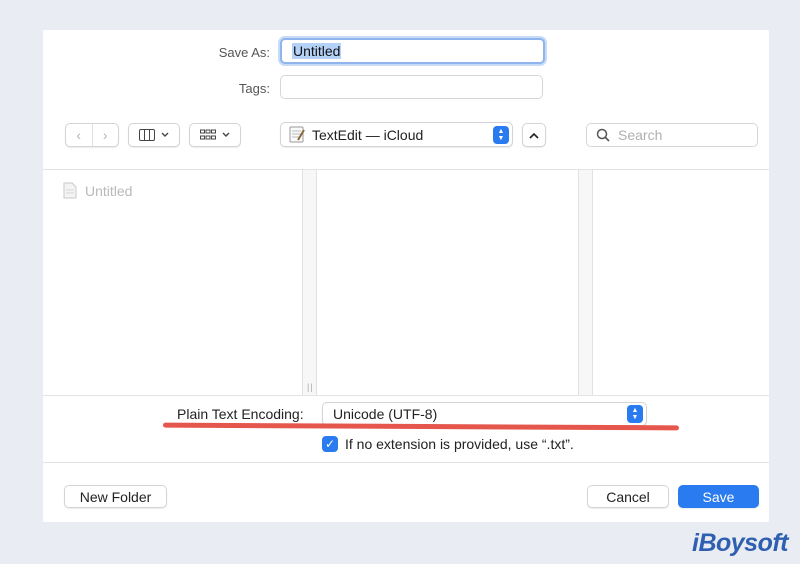 The image size is (800, 564). I want to click on encoding-label: Plain Text Encoding:, so click(240, 414).